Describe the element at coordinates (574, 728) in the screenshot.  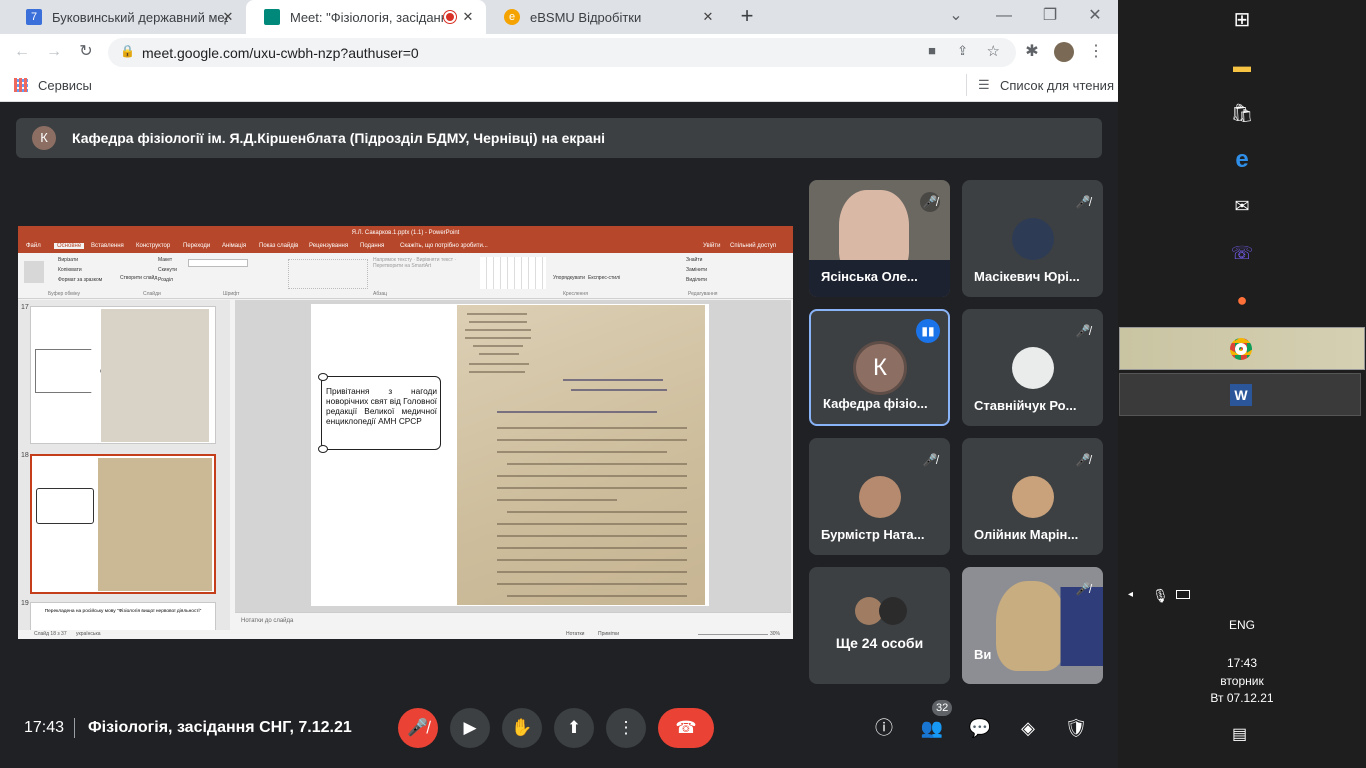
I see `present-button: ⬆` at that location.